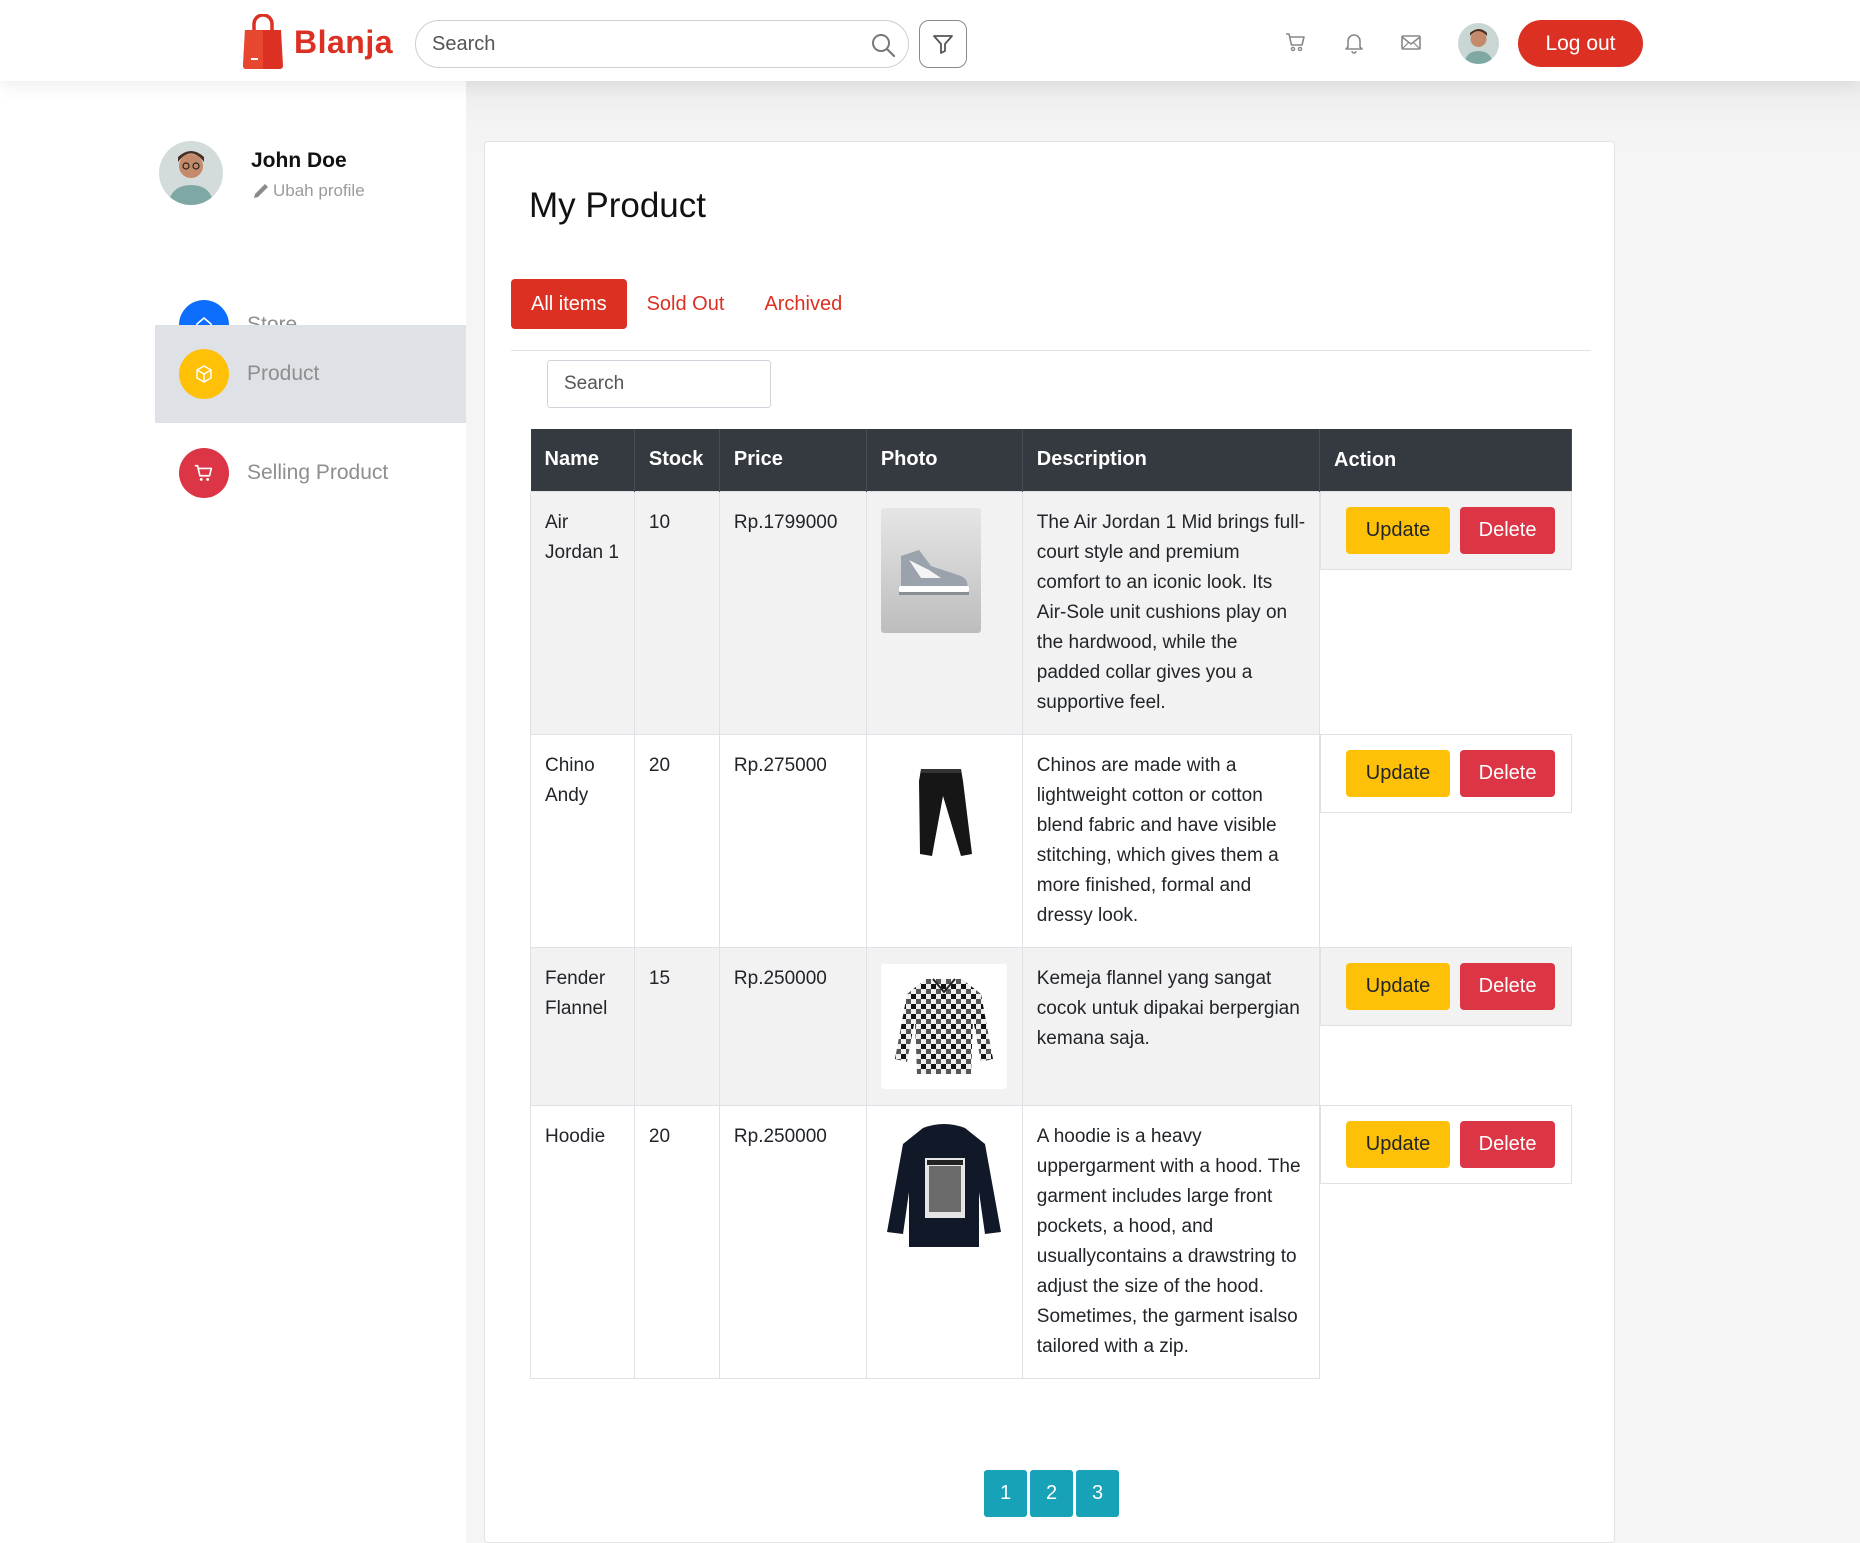  What do you see at coordinates (319, 190) in the screenshot?
I see `edit-profile-label: Ubah profile` at bounding box center [319, 190].